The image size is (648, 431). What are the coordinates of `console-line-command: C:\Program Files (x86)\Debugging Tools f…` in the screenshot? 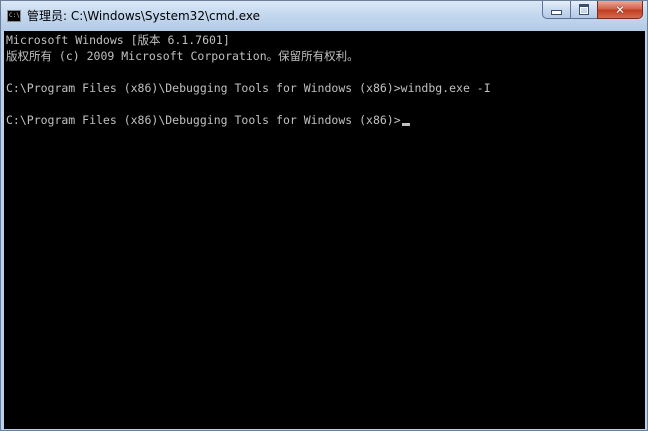 It's located at (248, 88).